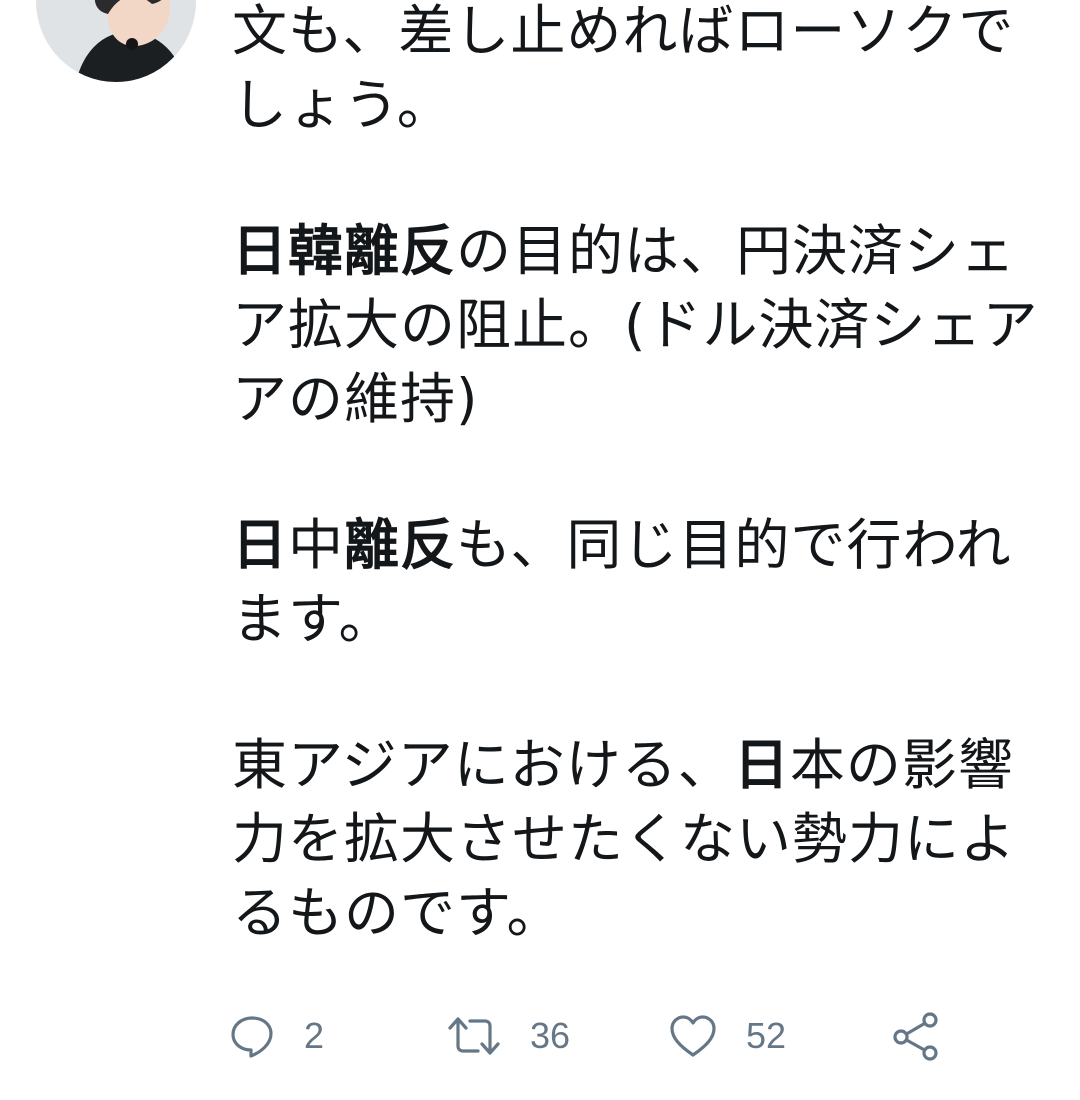 This screenshot has width=1080, height=1100. I want to click on avatar-image, so click(116, 41).